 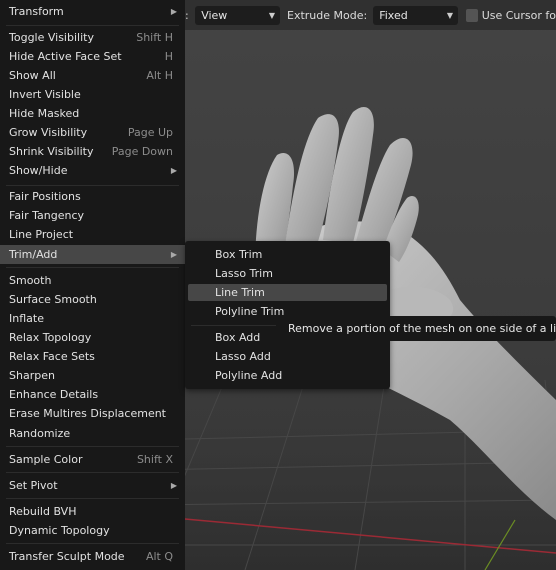 I want to click on menu-item-sample-color: Sample Color Shift X, so click(x=92, y=459).